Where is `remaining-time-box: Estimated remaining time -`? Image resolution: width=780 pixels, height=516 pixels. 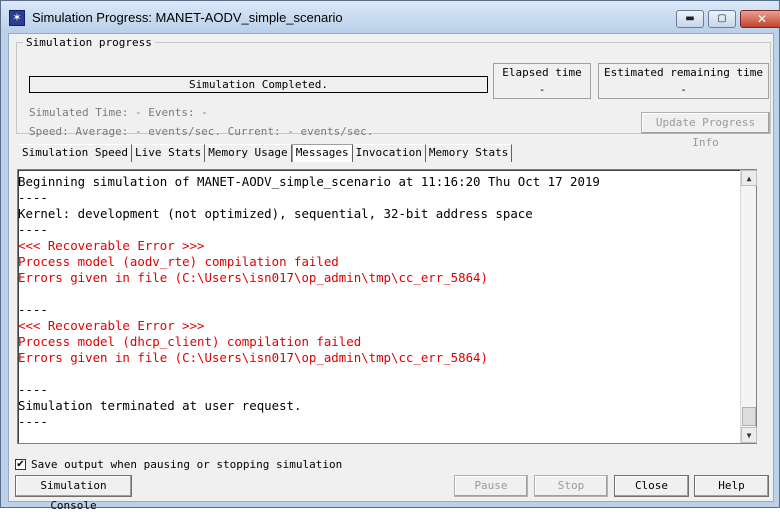 remaining-time-box: Estimated remaining time - is located at coordinates (683, 81).